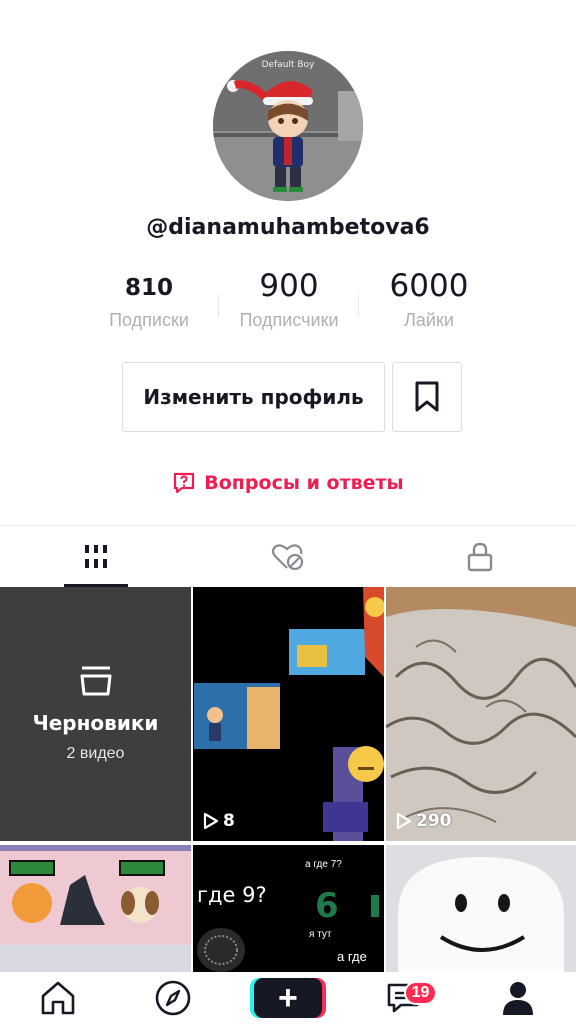 Image resolution: width=576 pixels, height=1024 pixels. Describe the element at coordinates (288, 908) in the screenshot. I see `video-thumbnail: 6 где 9? а где 7? я тут а где` at that location.